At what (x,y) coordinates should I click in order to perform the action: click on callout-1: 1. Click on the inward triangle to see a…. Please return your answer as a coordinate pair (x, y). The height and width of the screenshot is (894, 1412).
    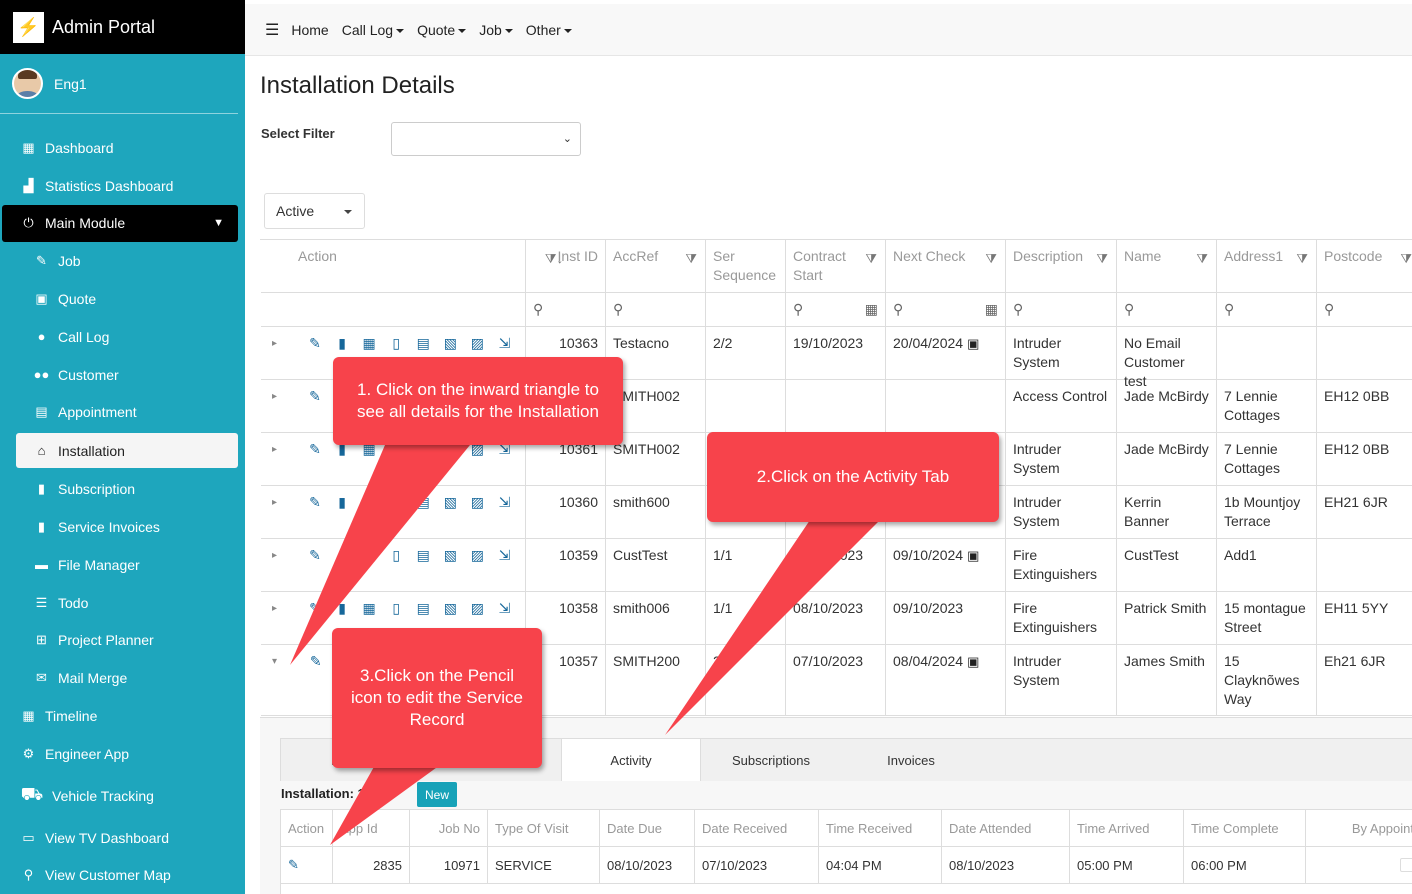
    Looking at the image, I should click on (478, 401).